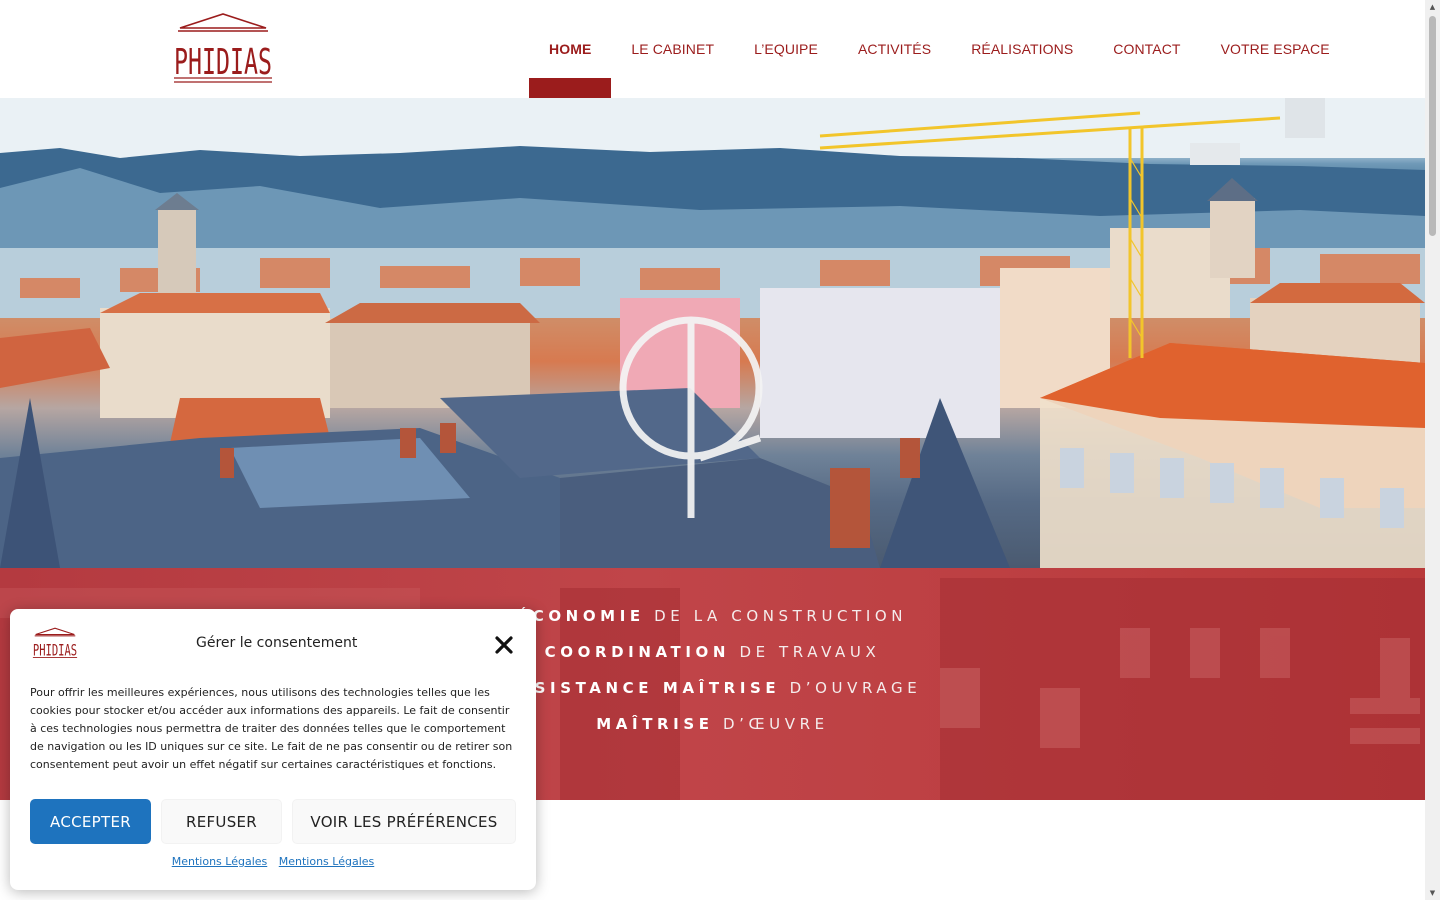  Describe the element at coordinates (221, 821) in the screenshot. I see `refuse-button: REFUSER` at that location.